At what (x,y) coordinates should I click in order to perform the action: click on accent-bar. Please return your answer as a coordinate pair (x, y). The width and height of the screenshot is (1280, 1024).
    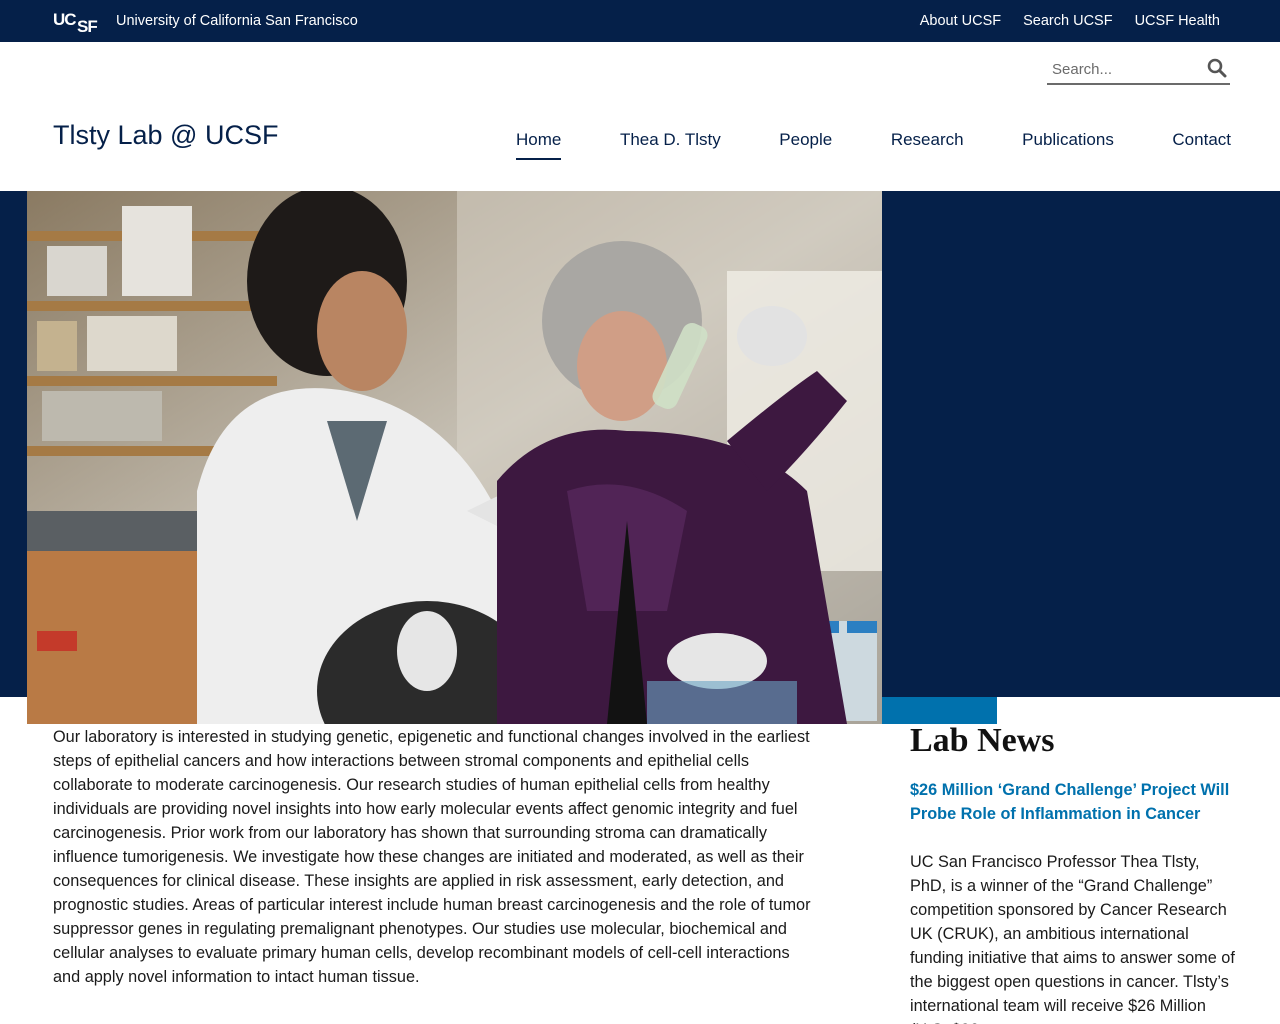
    Looking at the image, I should click on (939, 710).